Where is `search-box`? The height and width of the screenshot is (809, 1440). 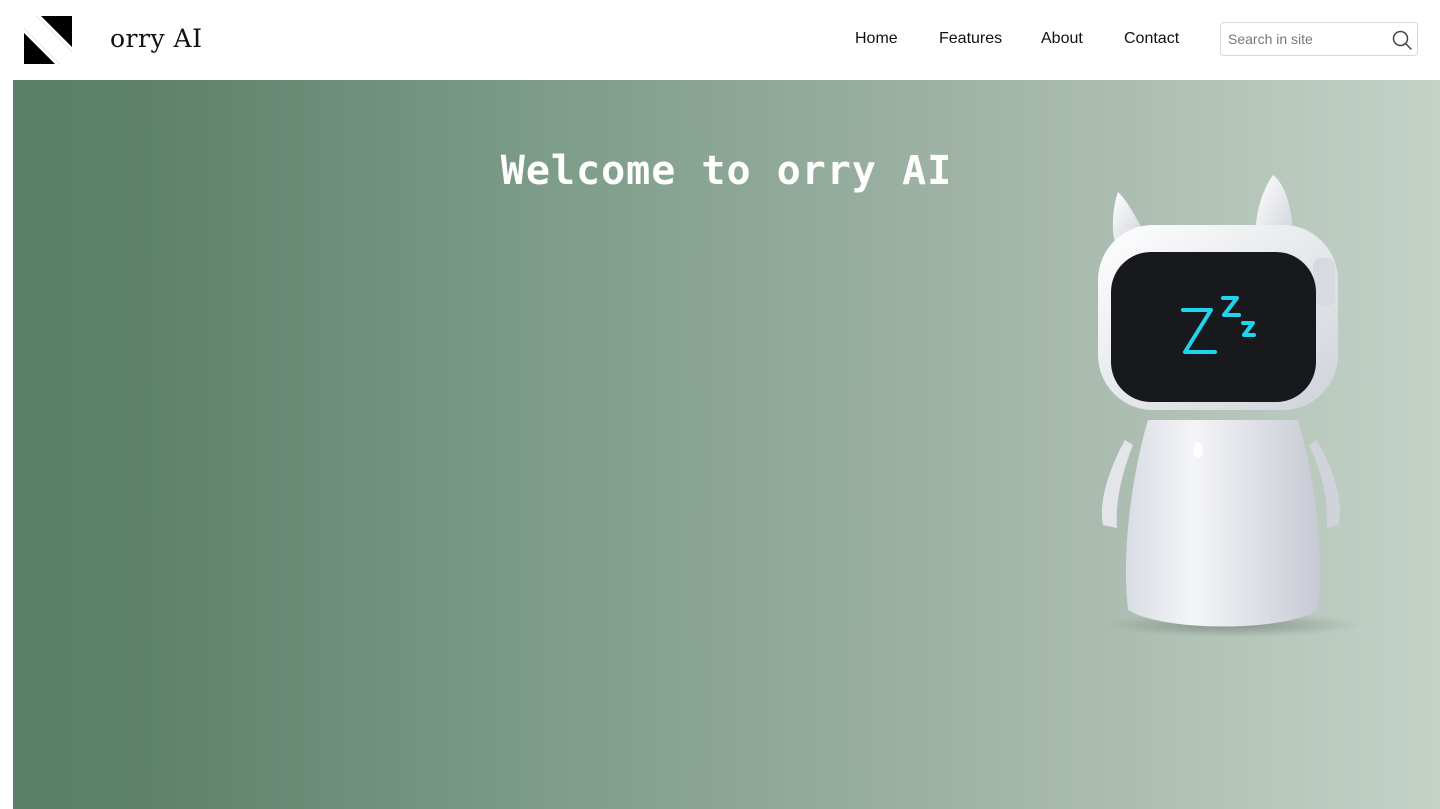
search-box is located at coordinates (1319, 39).